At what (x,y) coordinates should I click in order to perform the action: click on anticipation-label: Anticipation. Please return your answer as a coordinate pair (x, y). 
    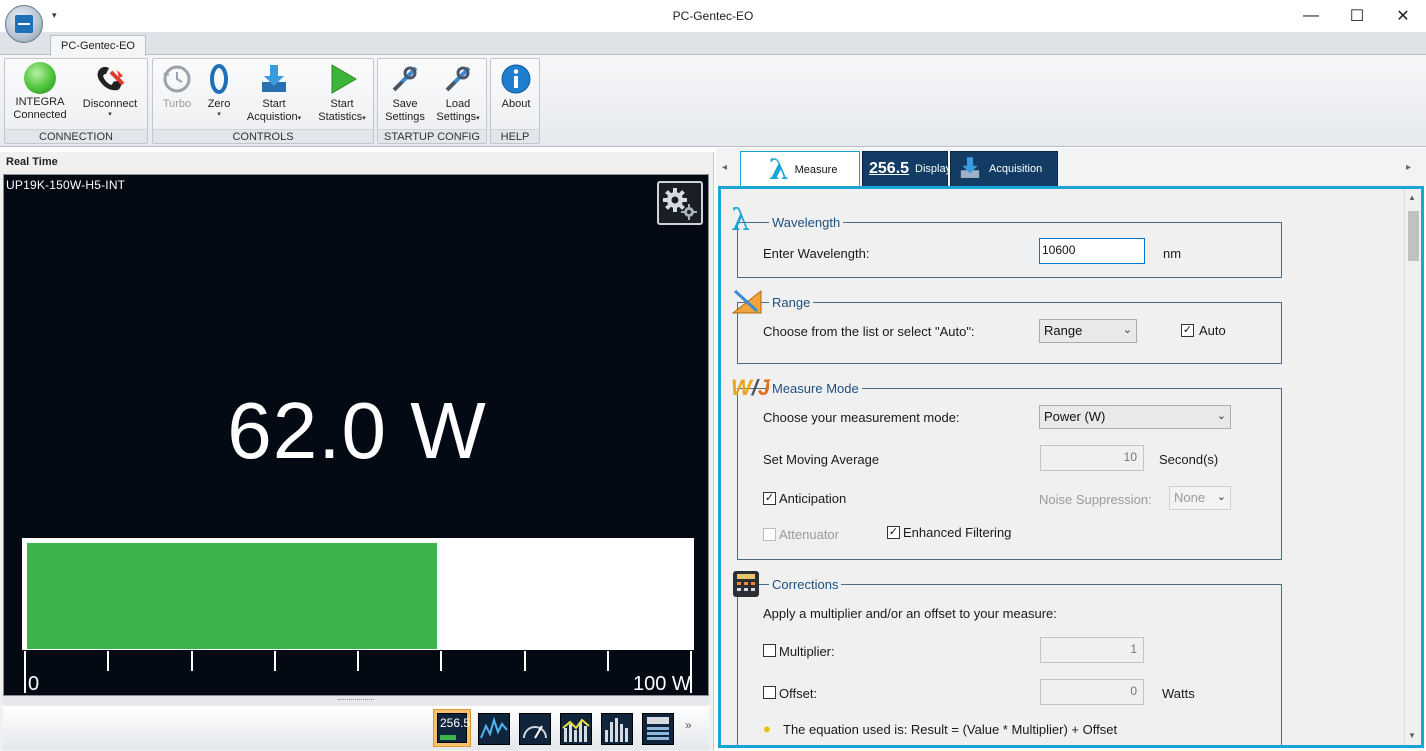
    Looking at the image, I should click on (813, 498).